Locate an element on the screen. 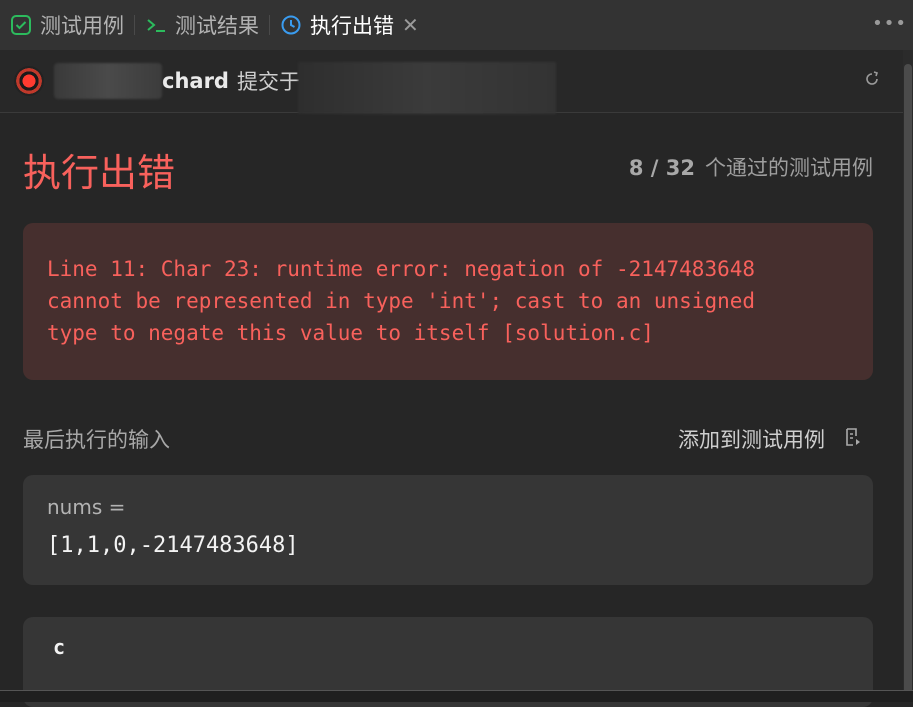  submission-header: chard 提交于 is located at coordinates (451, 82).